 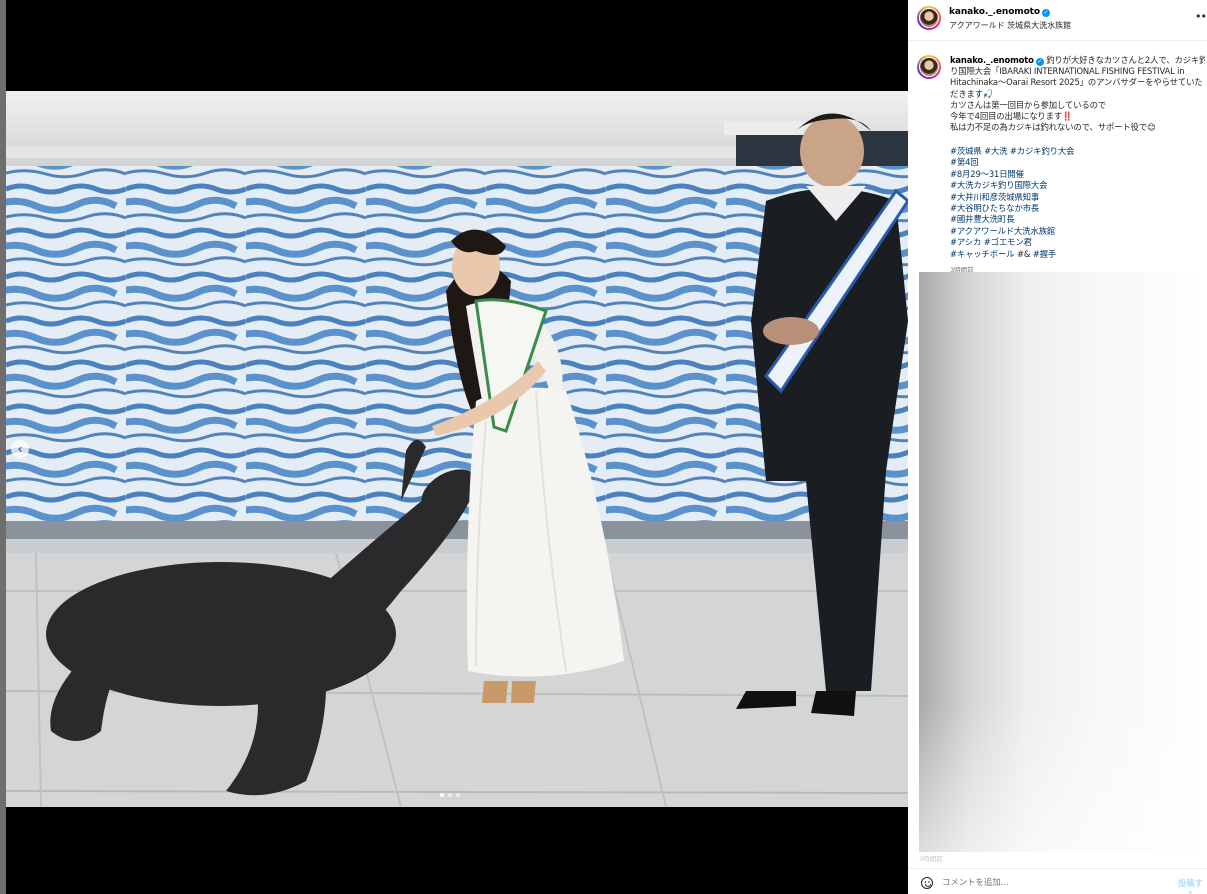 I want to click on hashtag-line: #大谷明ひたちなか市長, so click(x=1077, y=208).